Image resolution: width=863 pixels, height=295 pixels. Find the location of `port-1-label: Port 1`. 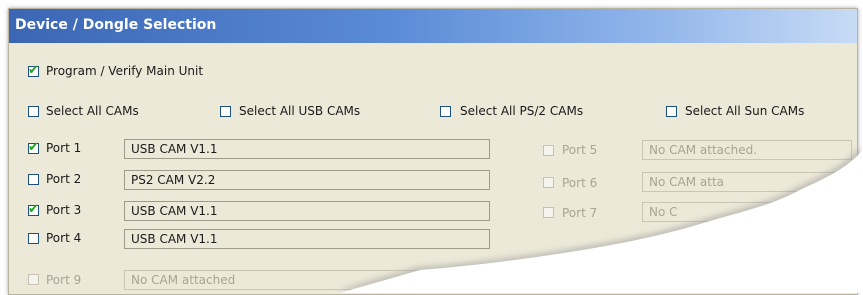

port-1-label: Port 1 is located at coordinates (64, 148).